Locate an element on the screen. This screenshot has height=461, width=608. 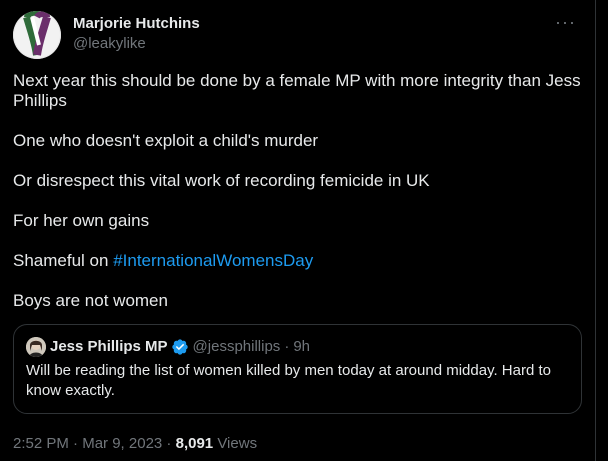
tweet-paragraph: For her own gains is located at coordinates (81, 220).